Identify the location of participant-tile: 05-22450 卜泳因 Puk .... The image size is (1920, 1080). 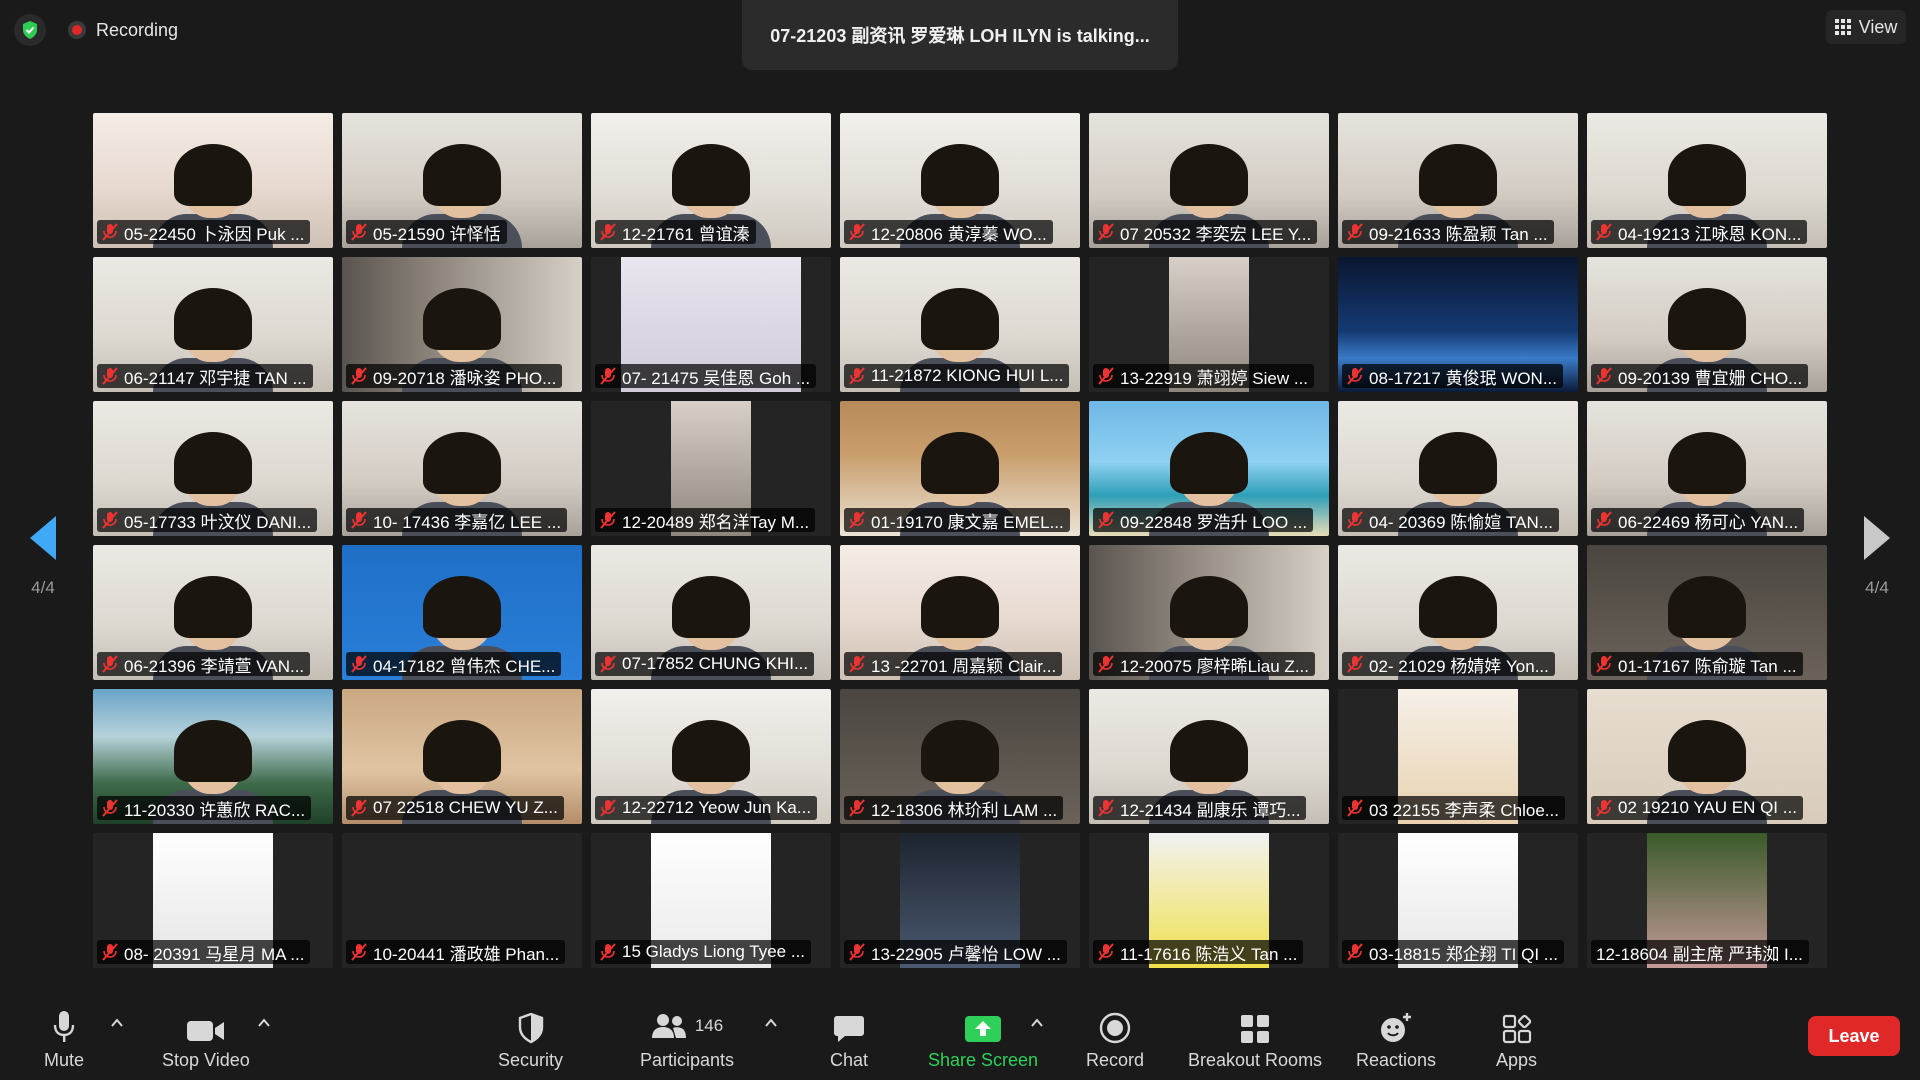
(213, 180).